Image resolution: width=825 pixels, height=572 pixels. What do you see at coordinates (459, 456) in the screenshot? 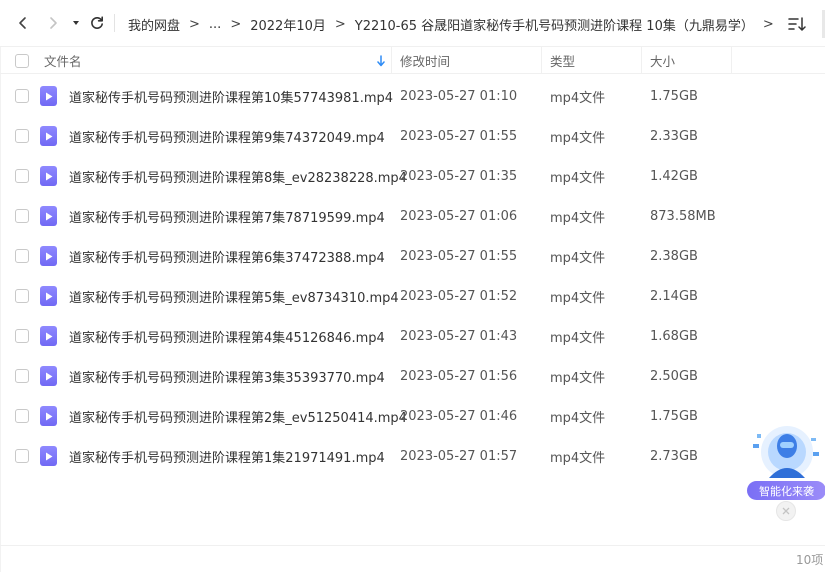
I see `file-modified-time: 2023-05-27 01:57` at bounding box center [459, 456].